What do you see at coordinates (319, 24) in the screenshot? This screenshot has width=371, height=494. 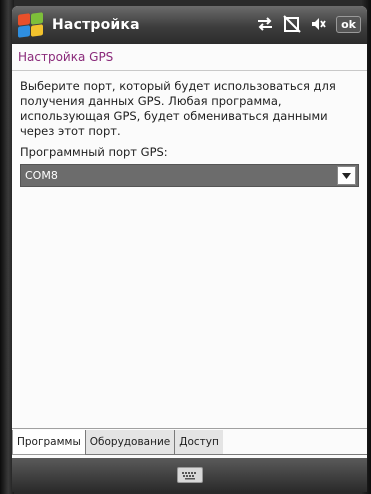 I see `volume-icon` at bounding box center [319, 24].